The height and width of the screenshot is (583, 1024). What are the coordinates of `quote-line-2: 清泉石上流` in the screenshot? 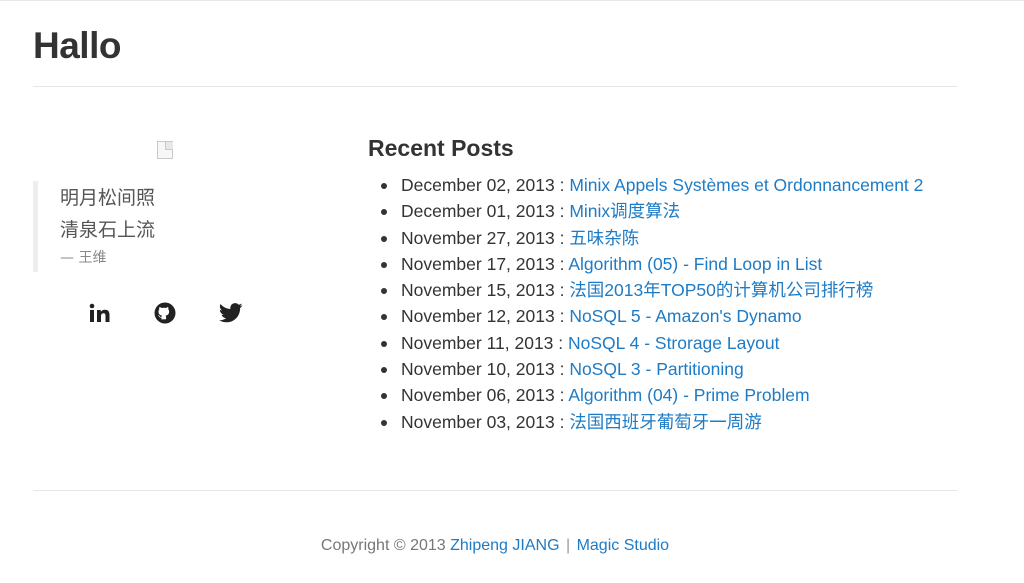 It's located at (108, 230).